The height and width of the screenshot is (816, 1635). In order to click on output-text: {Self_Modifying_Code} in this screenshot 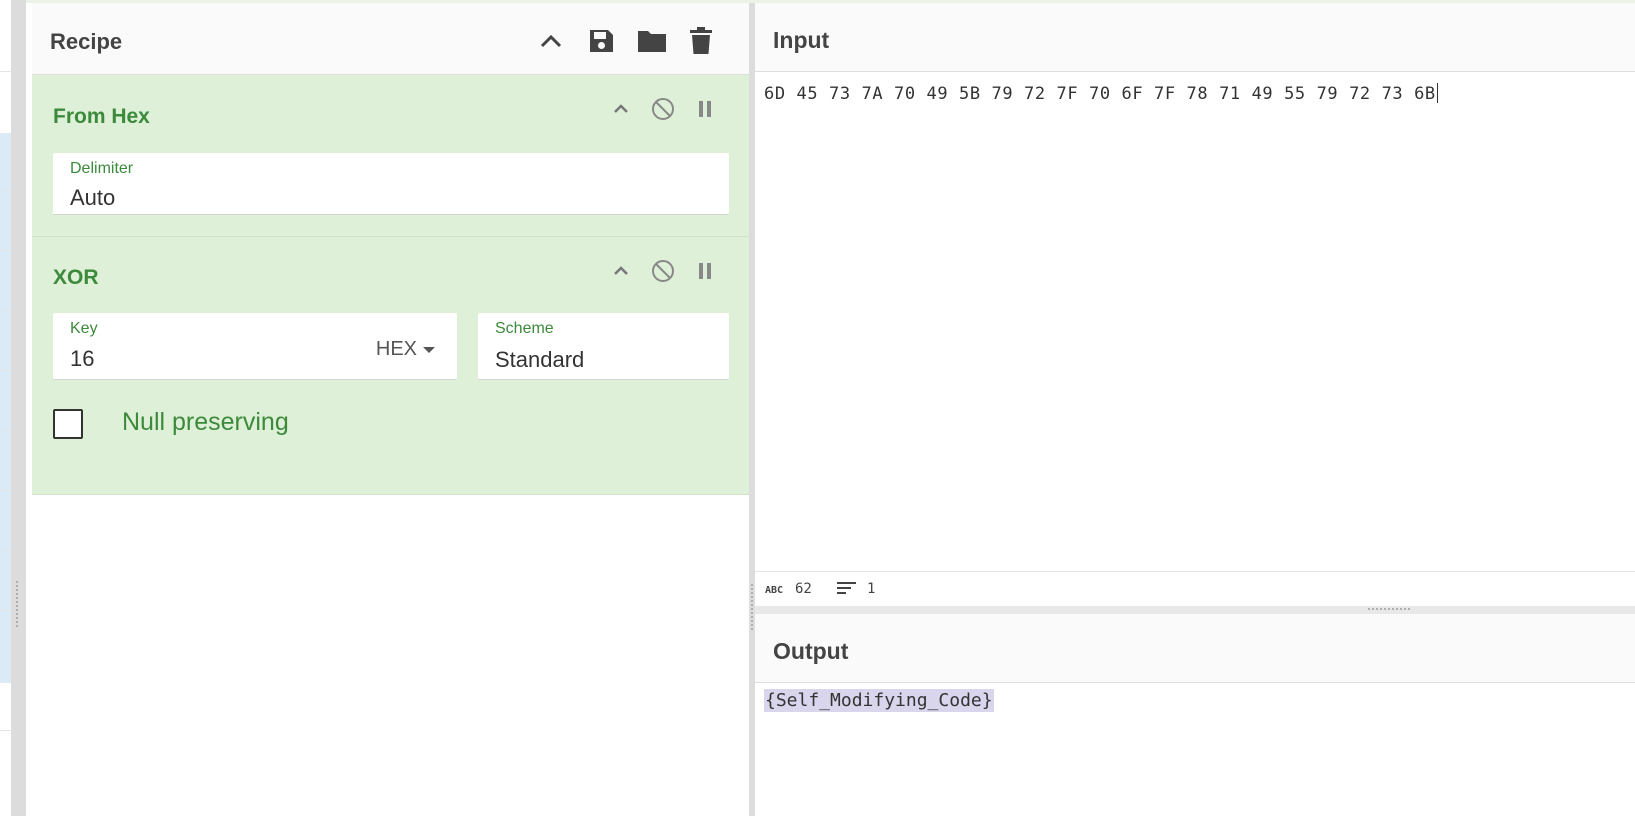, I will do `click(879, 700)`.